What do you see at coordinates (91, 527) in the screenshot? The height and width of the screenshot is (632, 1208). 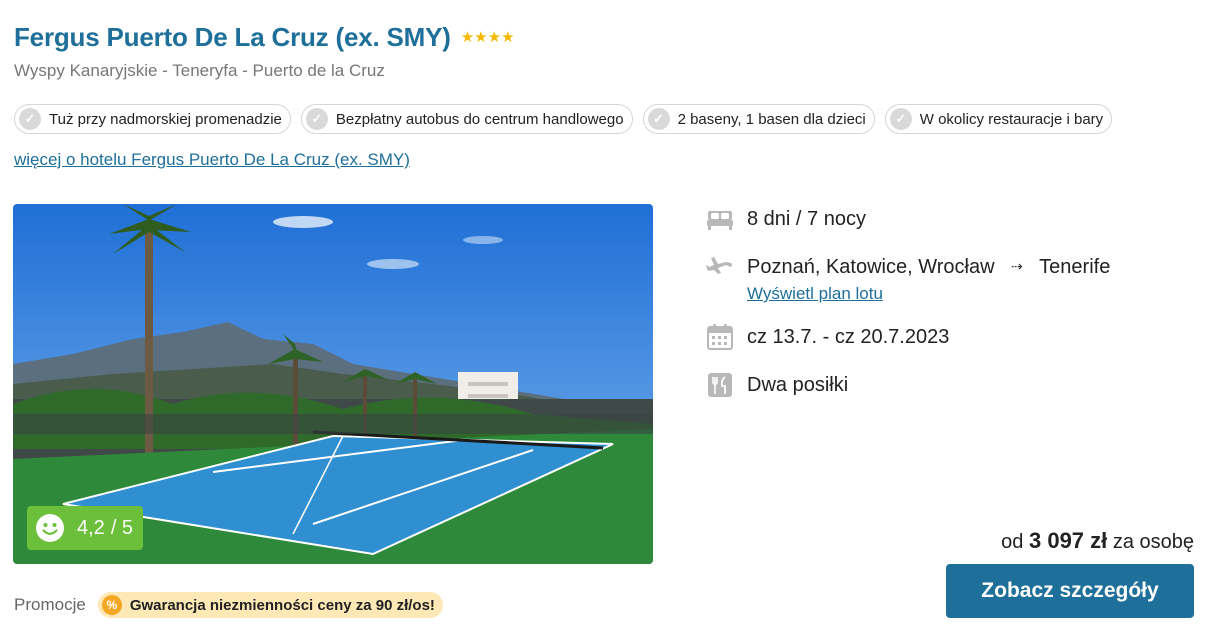 I see `rating-value: 4,2` at bounding box center [91, 527].